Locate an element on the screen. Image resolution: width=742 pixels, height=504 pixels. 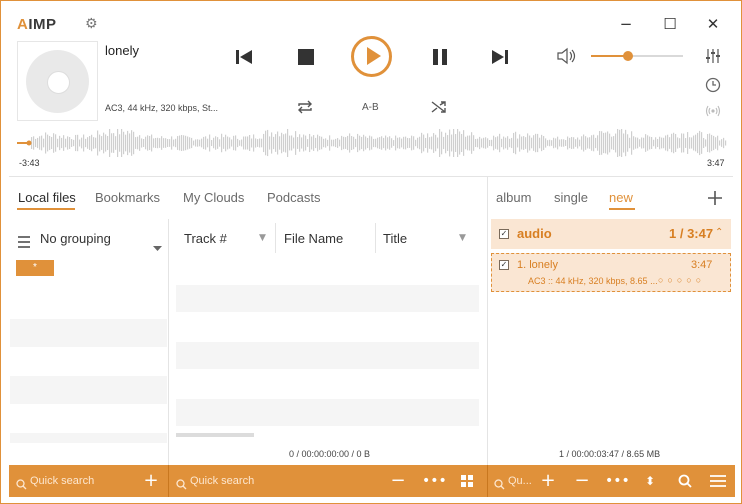
repeat-button is located at coordinates (305, 108).